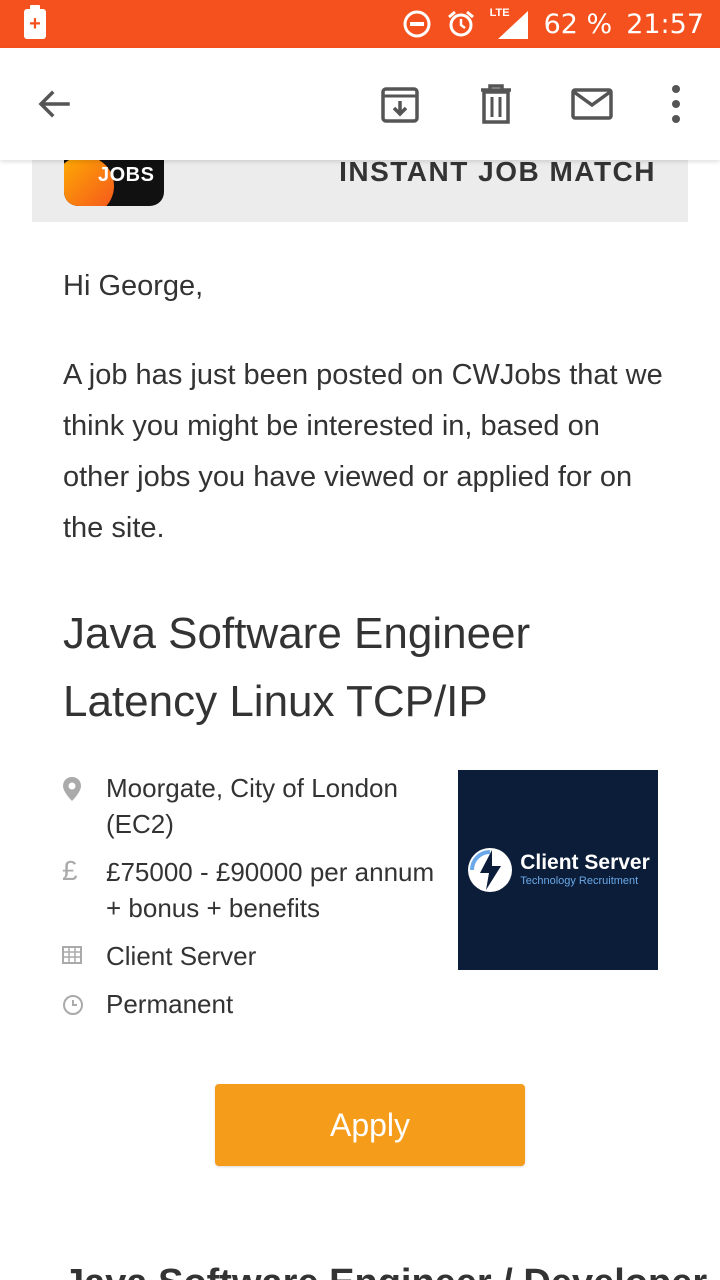 This screenshot has height=1280, width=720. I want to click on delete-icon, so click(496, 104).